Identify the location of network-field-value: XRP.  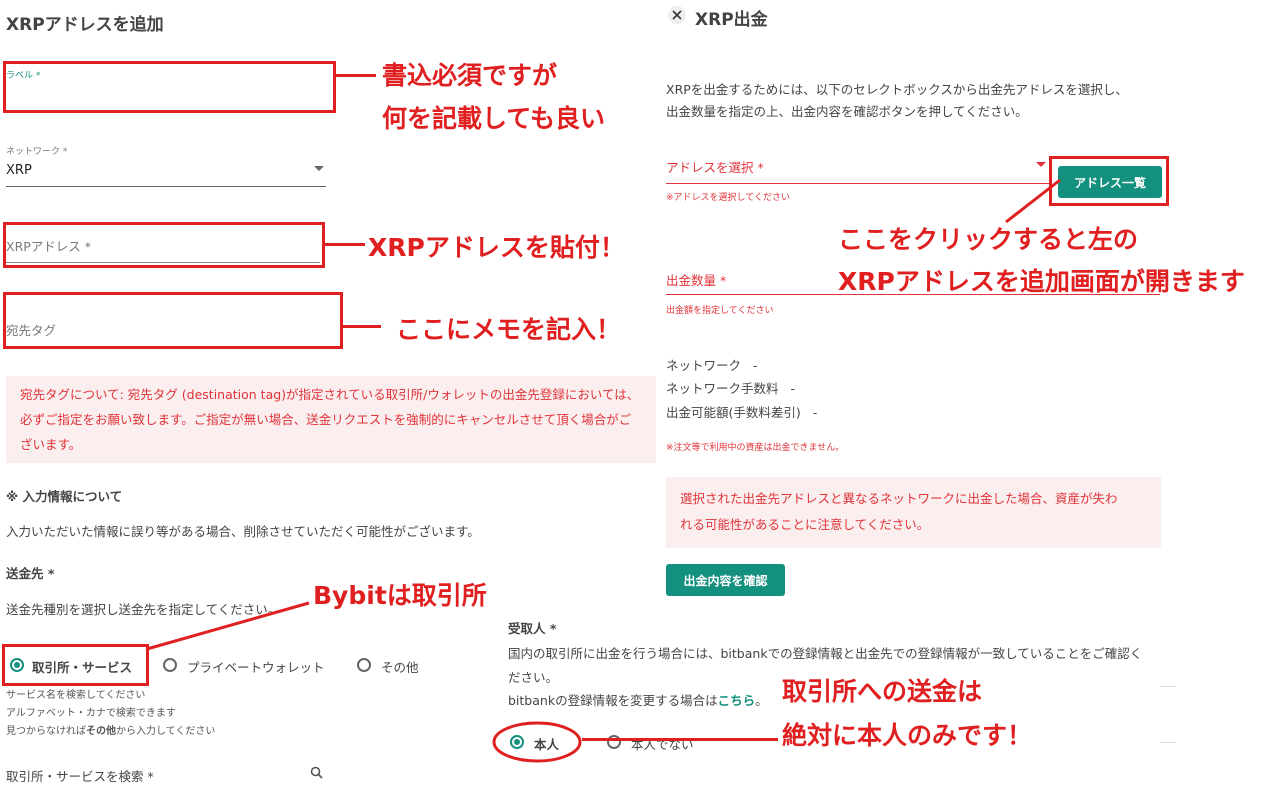
(19, 170).